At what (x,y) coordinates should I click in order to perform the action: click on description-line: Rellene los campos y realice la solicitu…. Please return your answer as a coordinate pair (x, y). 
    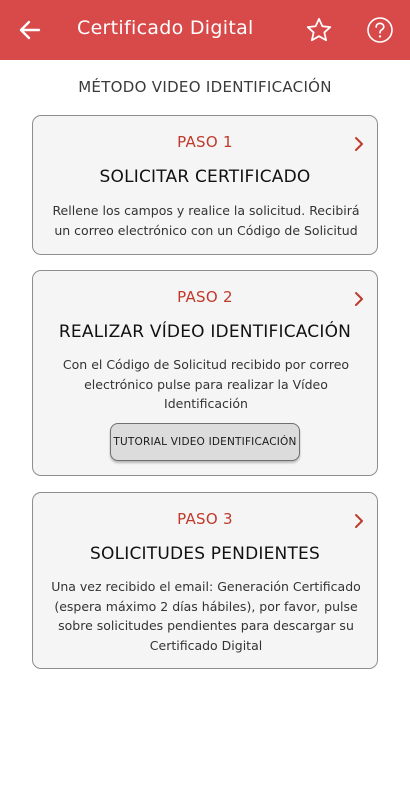
    Looking at the image, I should click on (206, 210).